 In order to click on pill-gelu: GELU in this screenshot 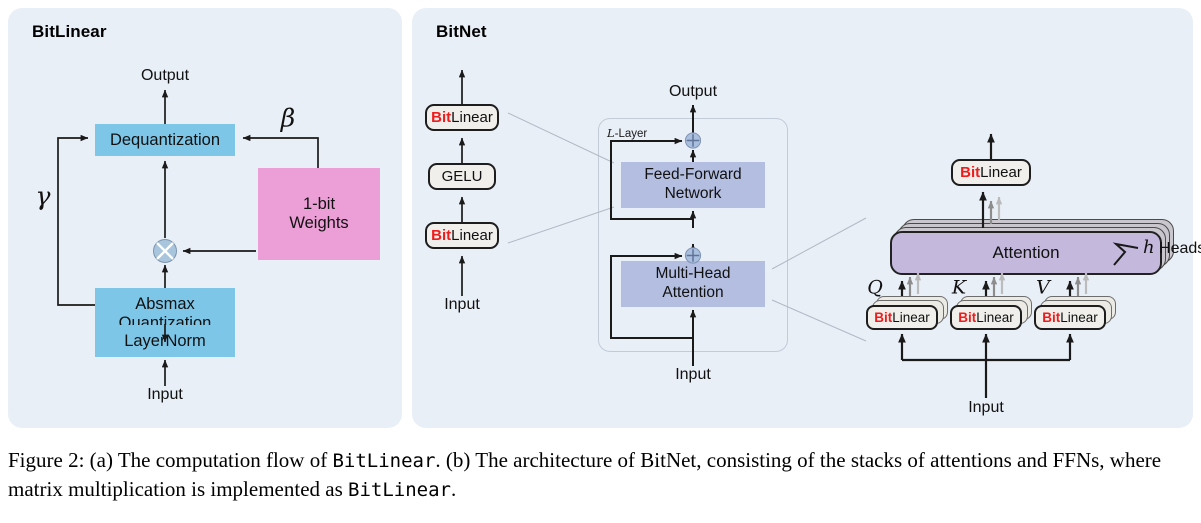, I will do `click(462, 176)`.